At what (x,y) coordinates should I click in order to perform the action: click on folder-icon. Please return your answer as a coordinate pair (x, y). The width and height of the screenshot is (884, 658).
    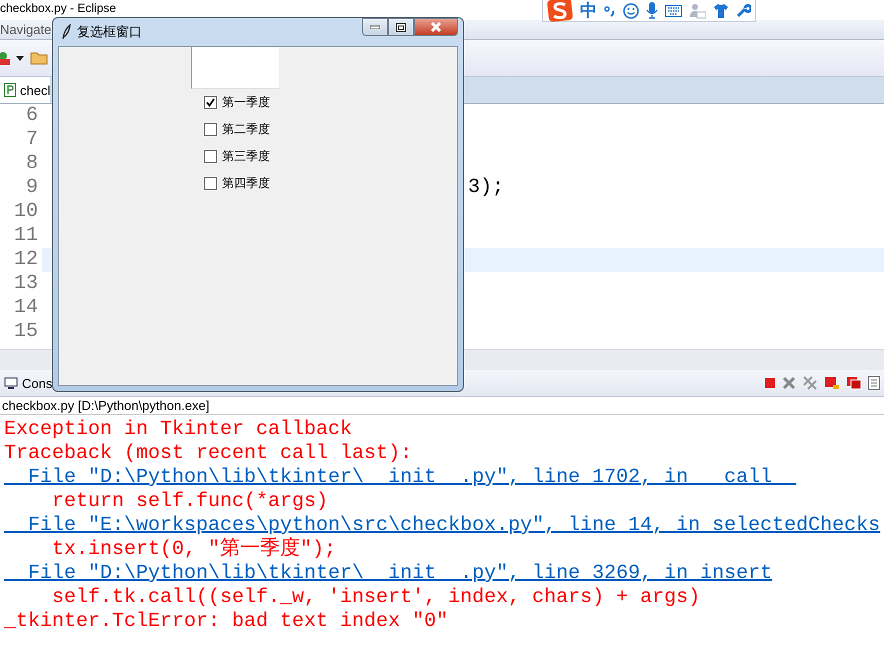
    Looking at the image, I should click on (39, 58).